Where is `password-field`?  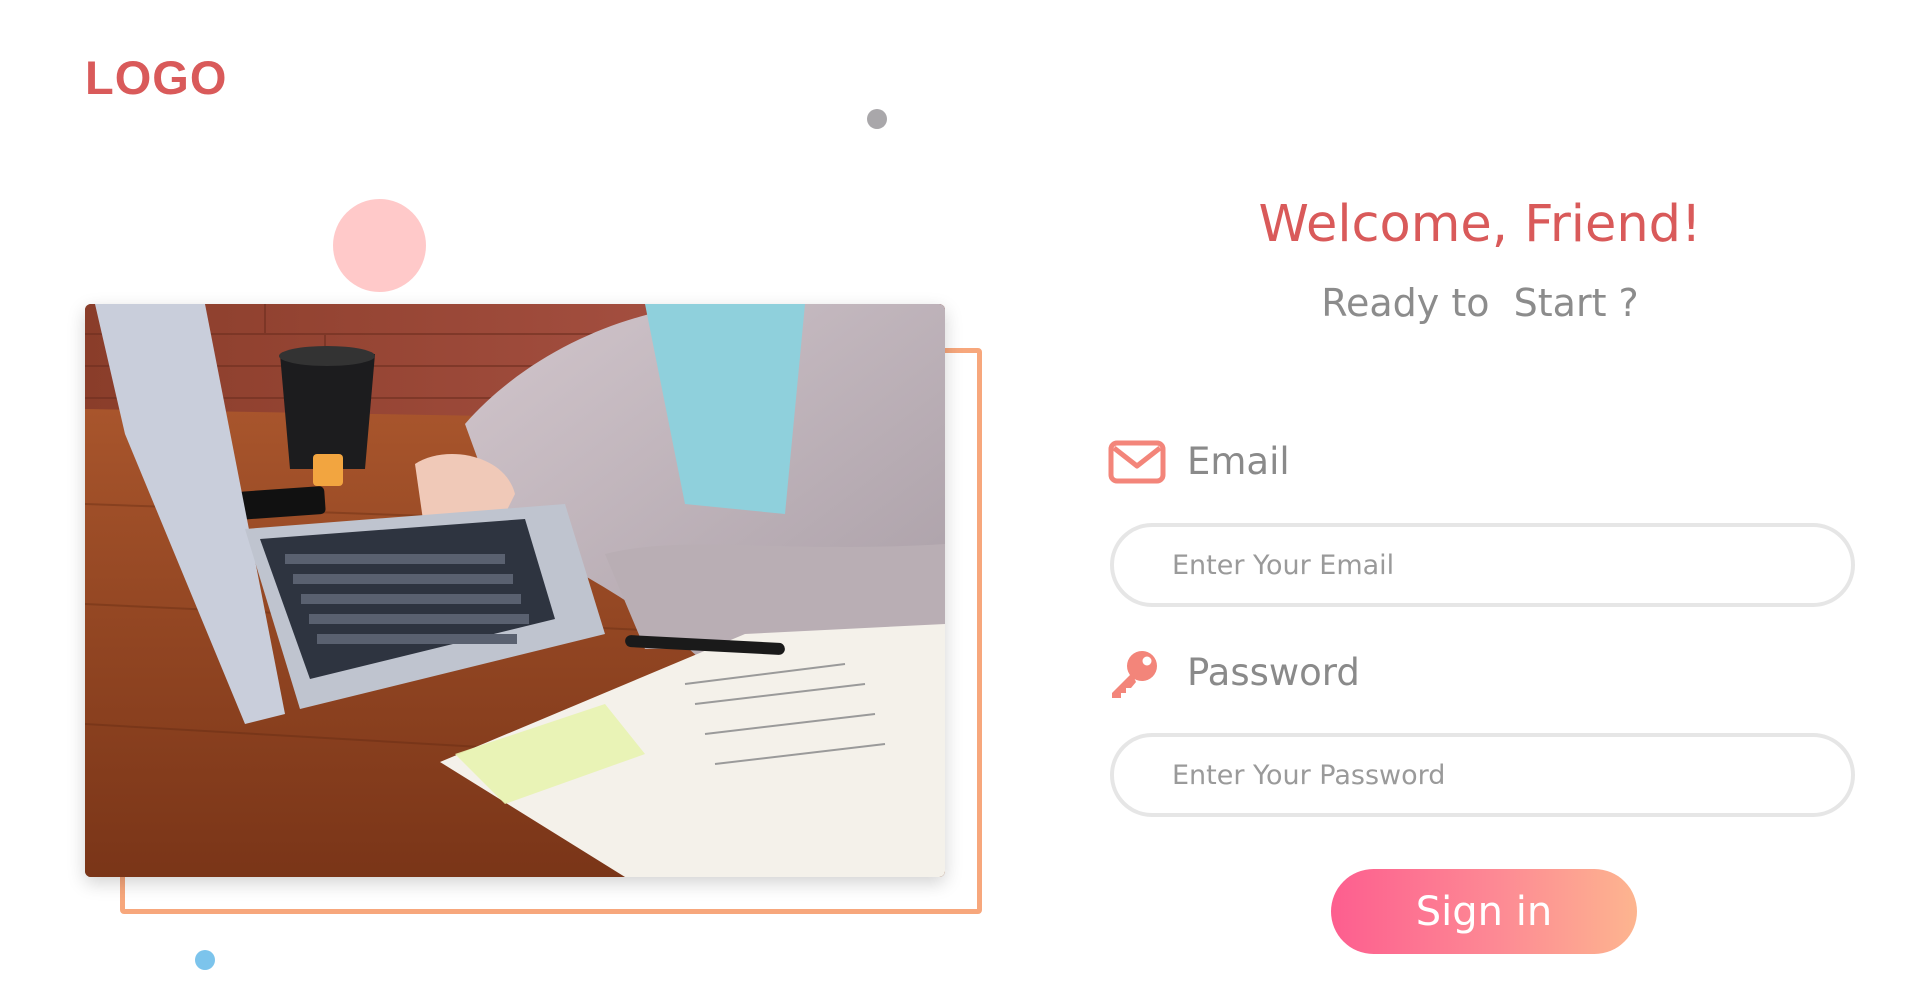
password-field is located at coordinates (1482, 775).